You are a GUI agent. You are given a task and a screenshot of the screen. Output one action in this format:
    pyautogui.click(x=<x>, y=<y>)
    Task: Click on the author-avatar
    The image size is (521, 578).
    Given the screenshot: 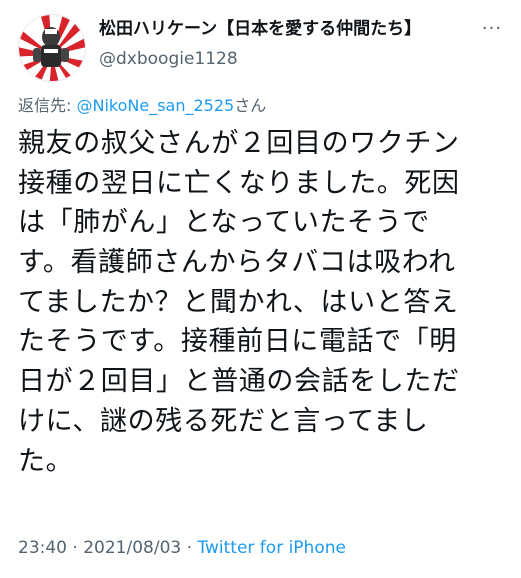 What is the action you would take?
    pyautogui.click(x=52, y=48)
    